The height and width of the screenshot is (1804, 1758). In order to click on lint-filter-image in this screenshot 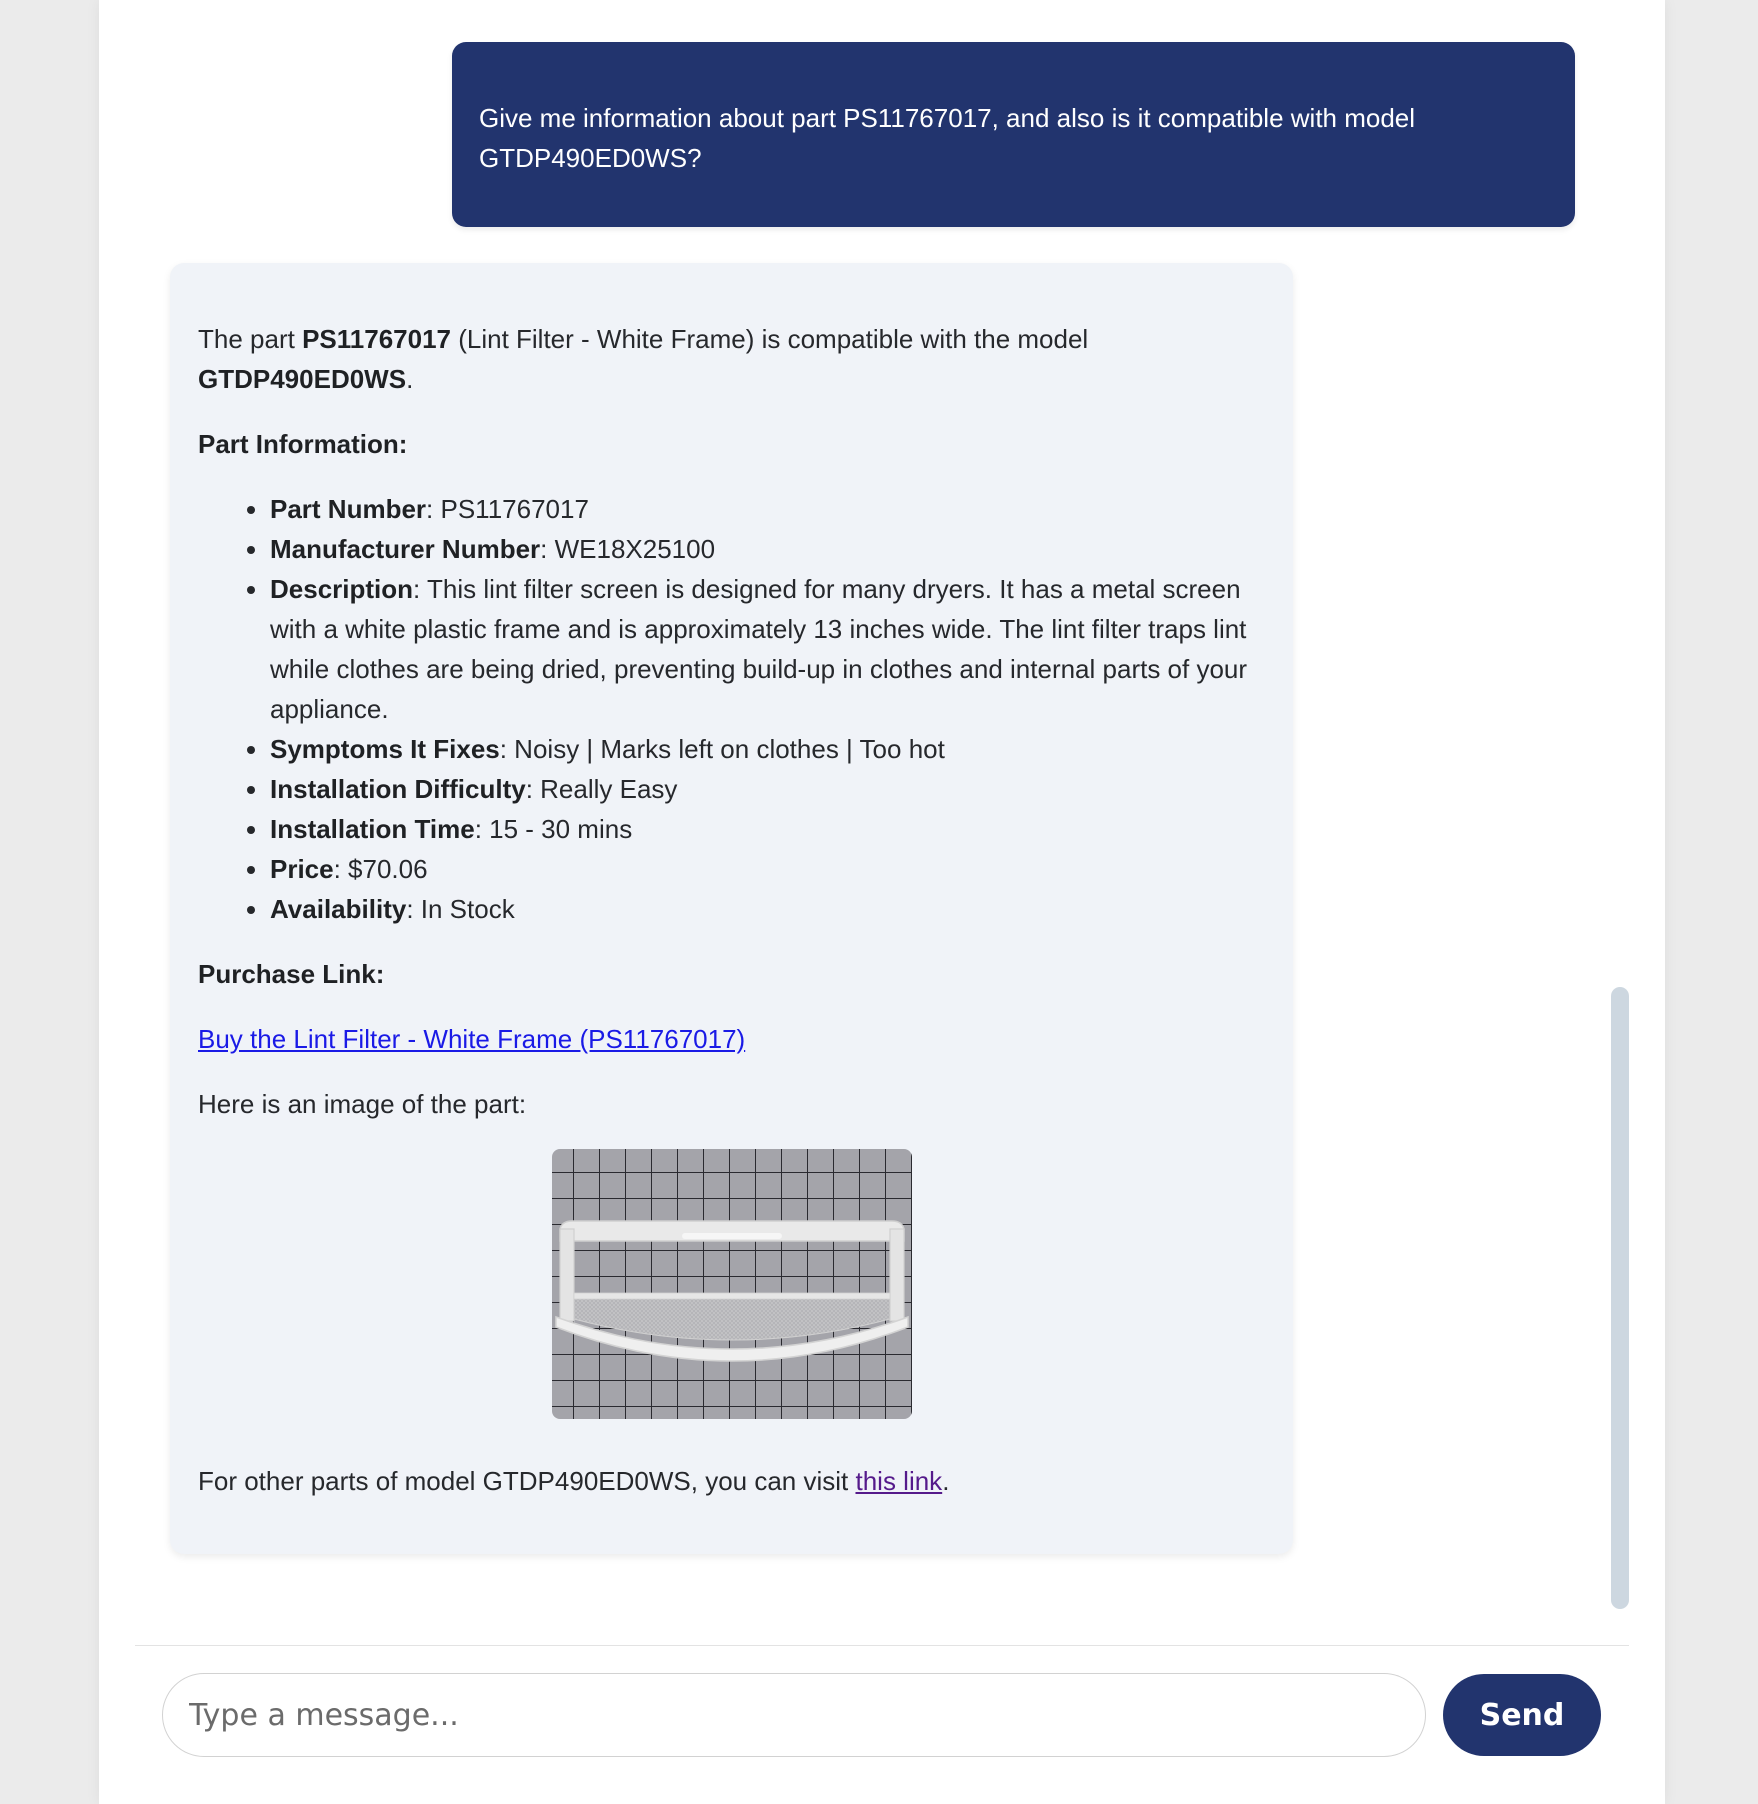, I will do `click(732, 1284)`.